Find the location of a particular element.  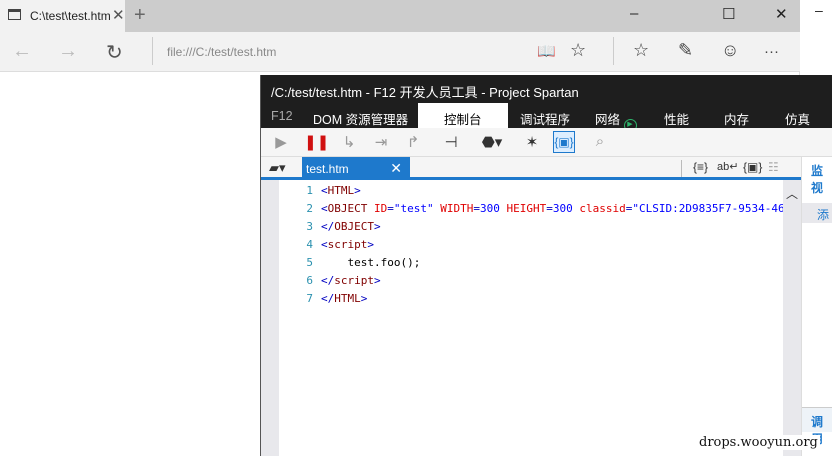

maximize-button: ☐ is located at coordinates (728, 14).